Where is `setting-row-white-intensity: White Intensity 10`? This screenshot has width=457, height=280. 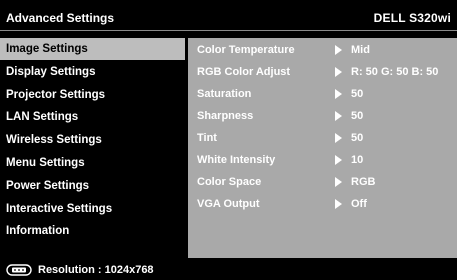
setting-row-white-intensity: White Intensity 10 is located at coordinates (322, 160).